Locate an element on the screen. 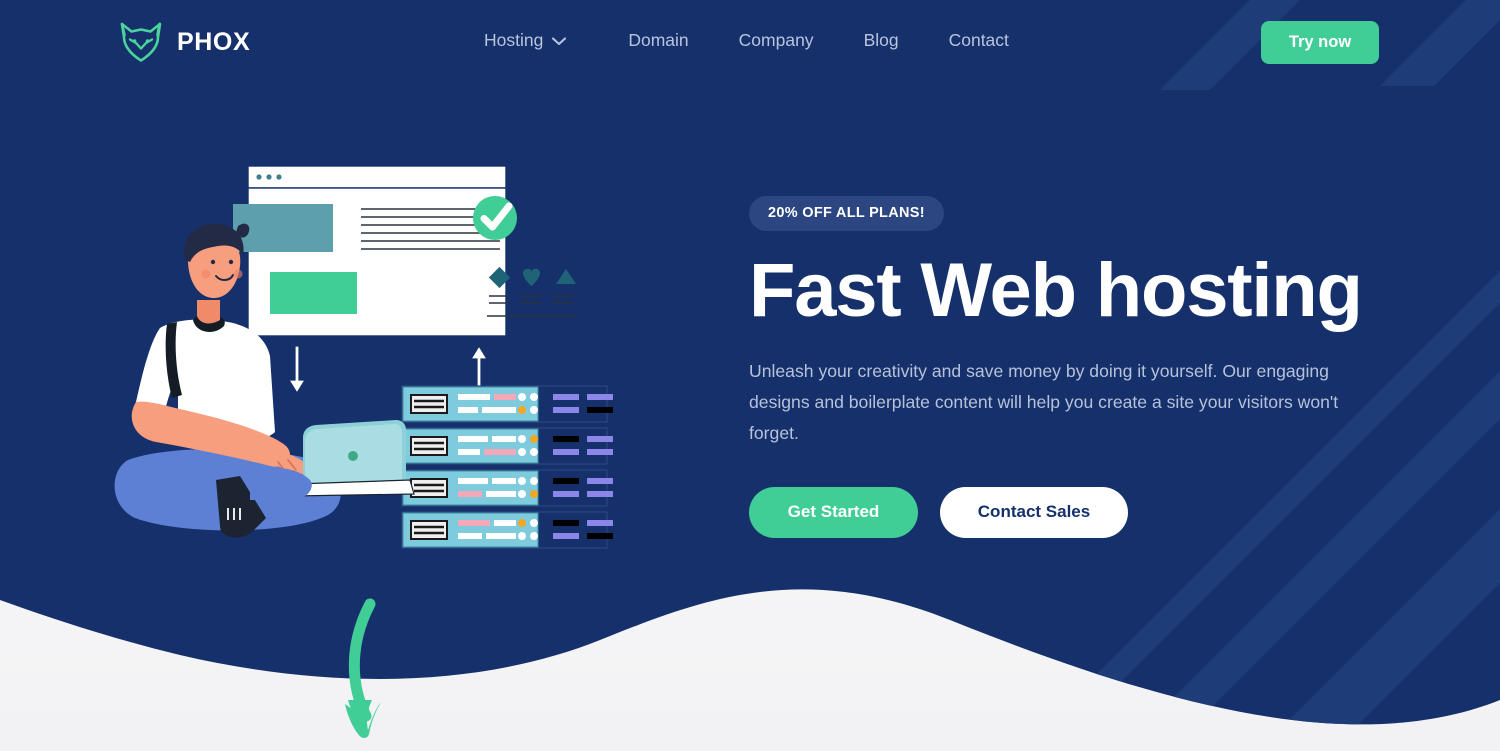 The width and height of the screenshot is (1500, 751). brand-logo: PHOX is located at coordinates (184, 42).